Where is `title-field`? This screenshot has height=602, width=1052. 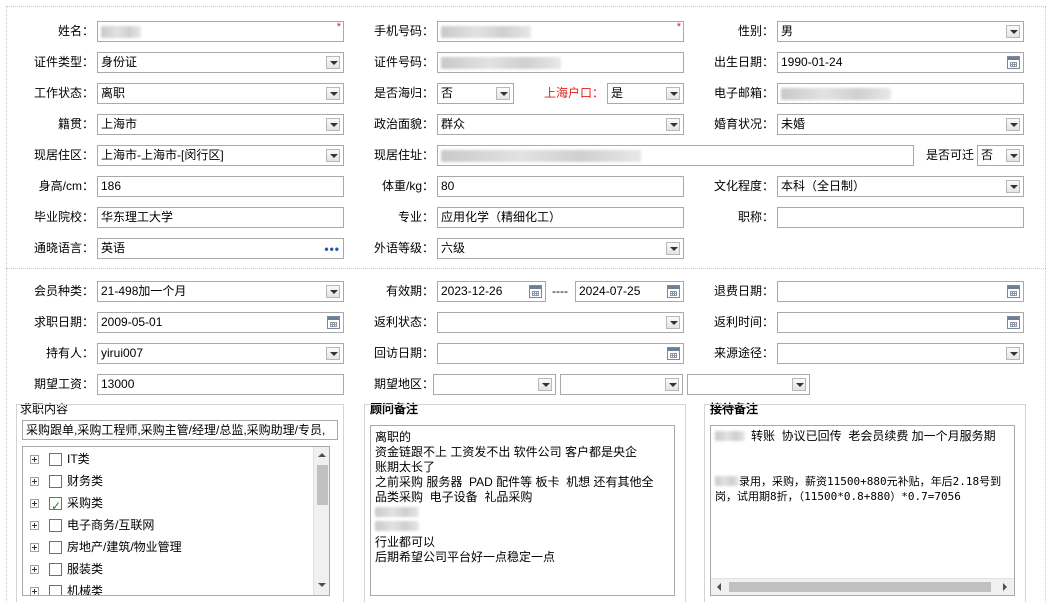
title-field is located at coordinates (900, 217).